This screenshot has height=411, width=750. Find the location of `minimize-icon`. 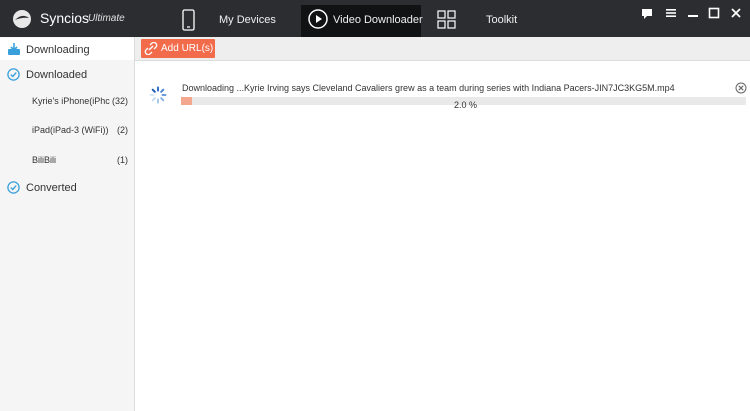

minimize-icon is located at coordinates (693, 13).